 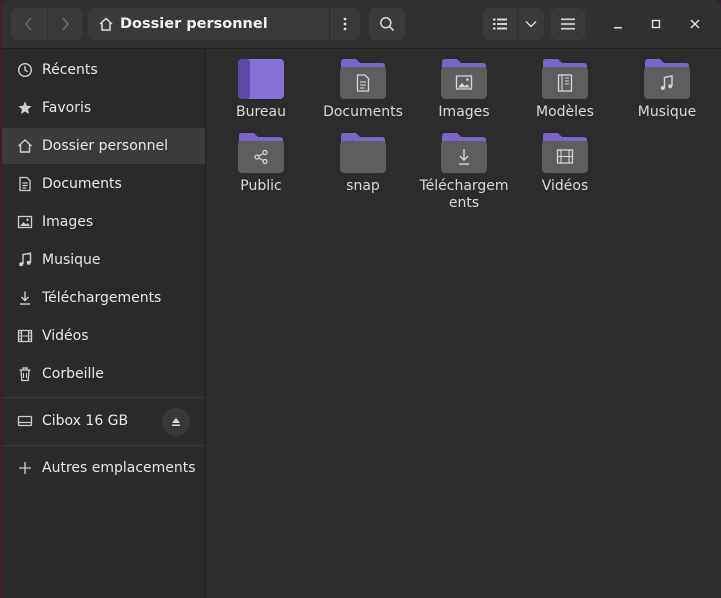 I want to click on file-label: Musique, so click(x=667, y=112).